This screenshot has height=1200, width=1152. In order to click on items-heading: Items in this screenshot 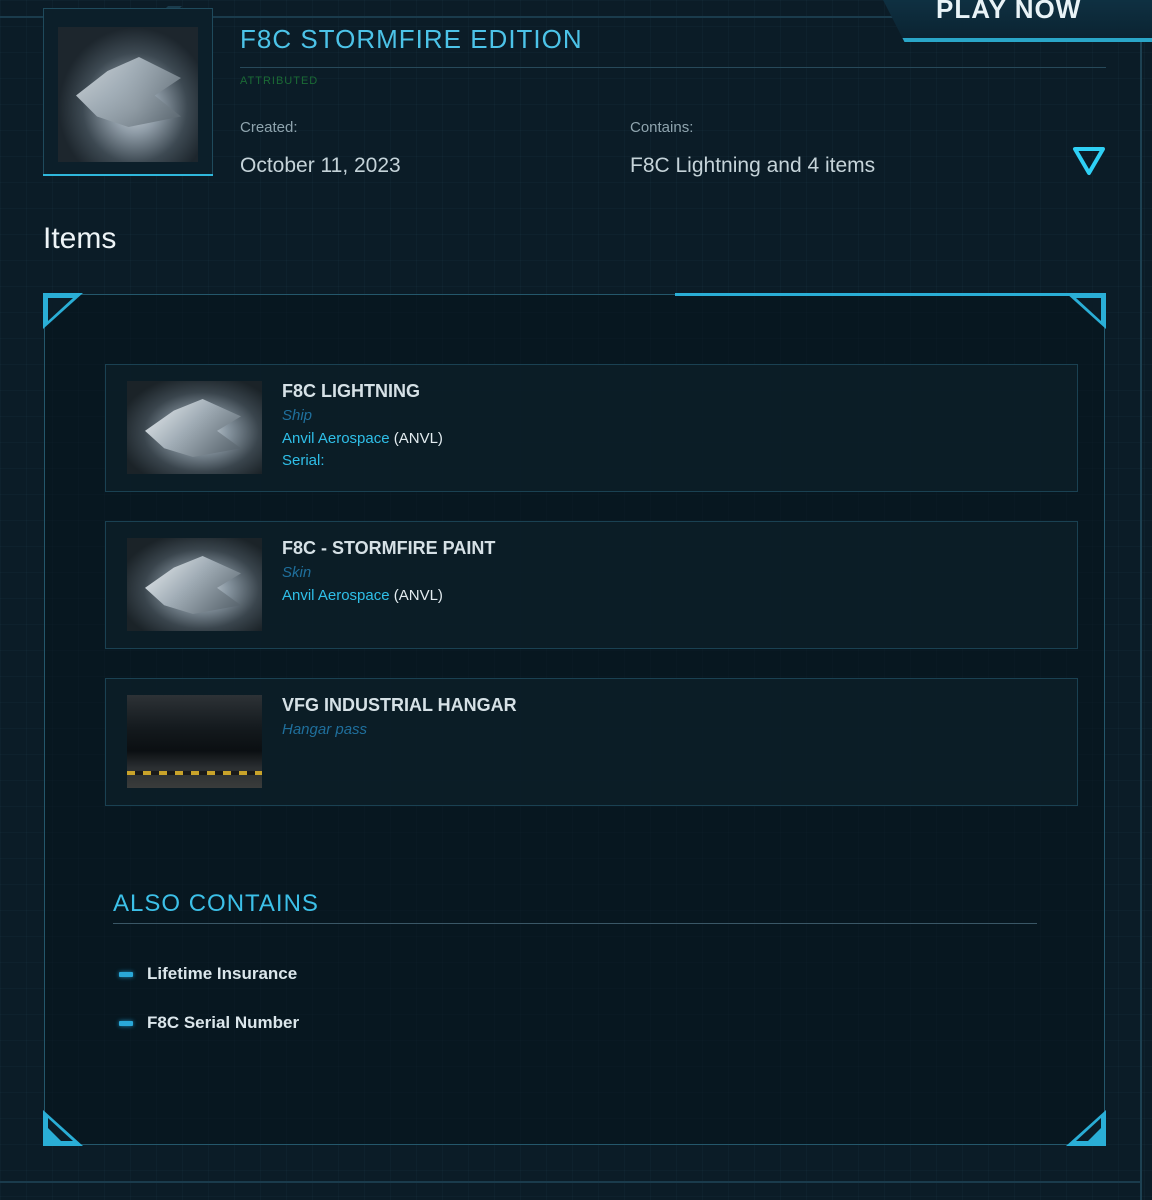, I will do `click(80, 238)`.